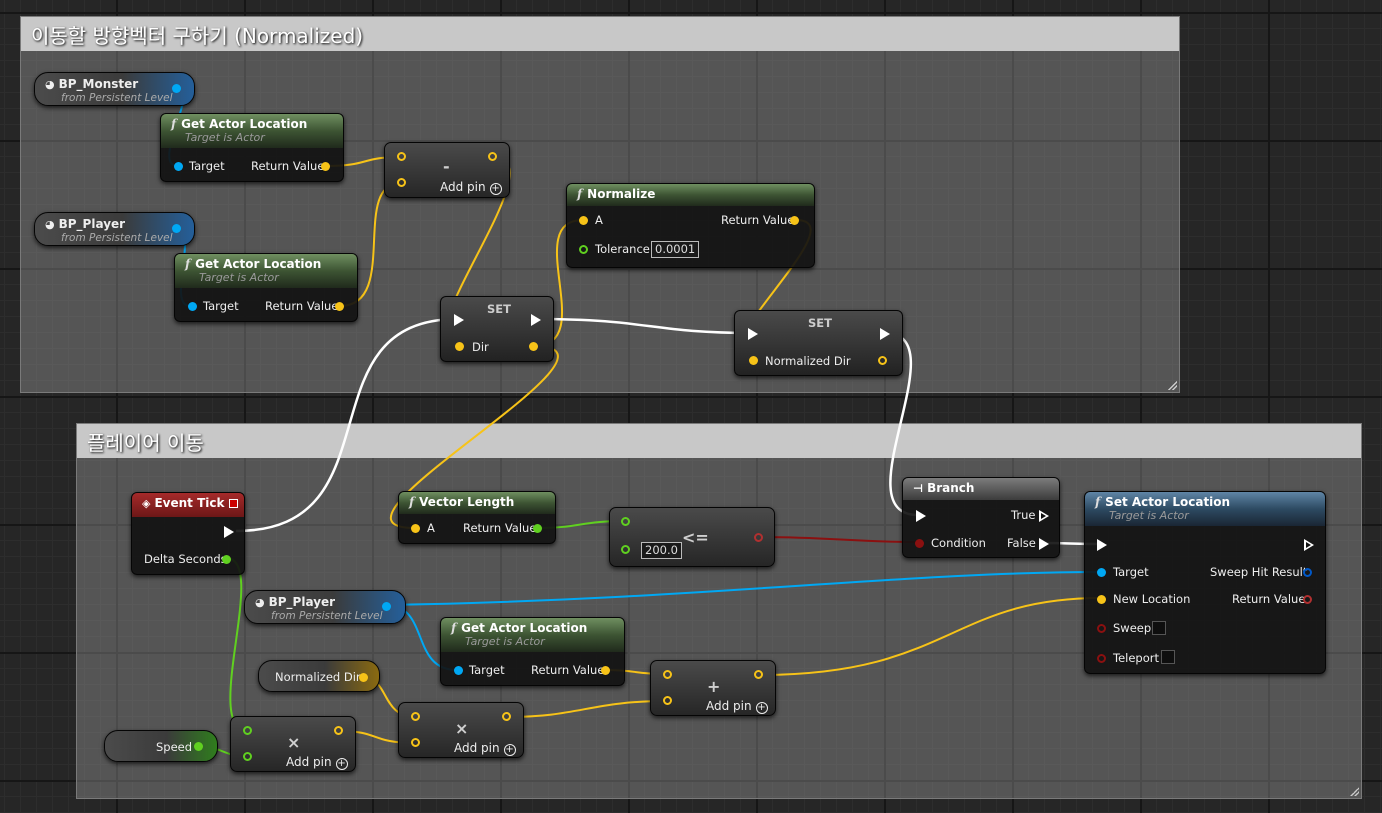 This screenshot has height=813, width=1382. I want to click on delegate-icon, so click(233, 503).